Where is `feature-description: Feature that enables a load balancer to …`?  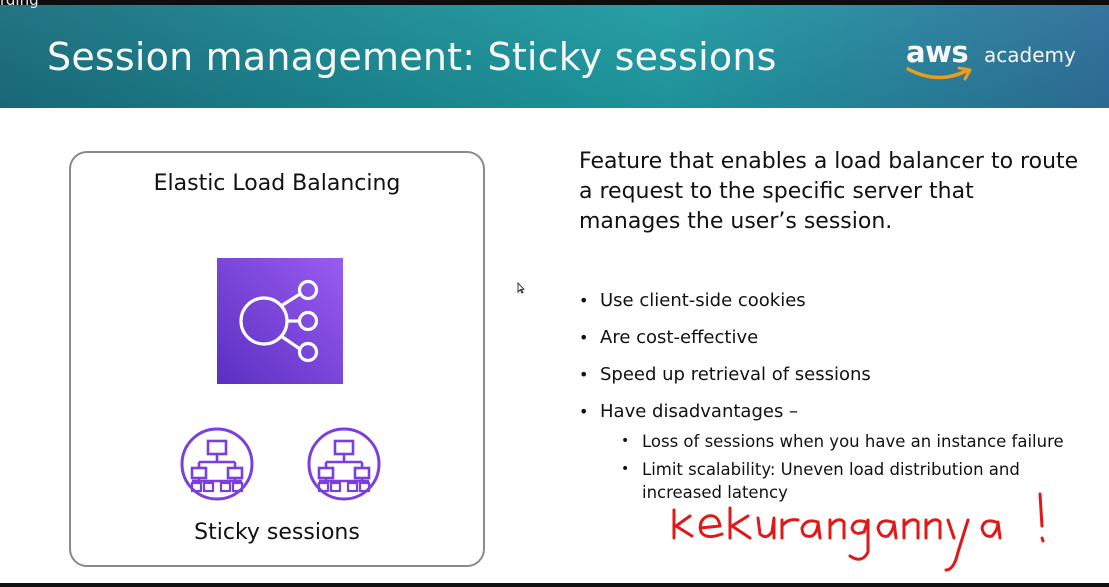 feature-description: Feature that enables a load balancer to … is located at coordinates (829, 191).